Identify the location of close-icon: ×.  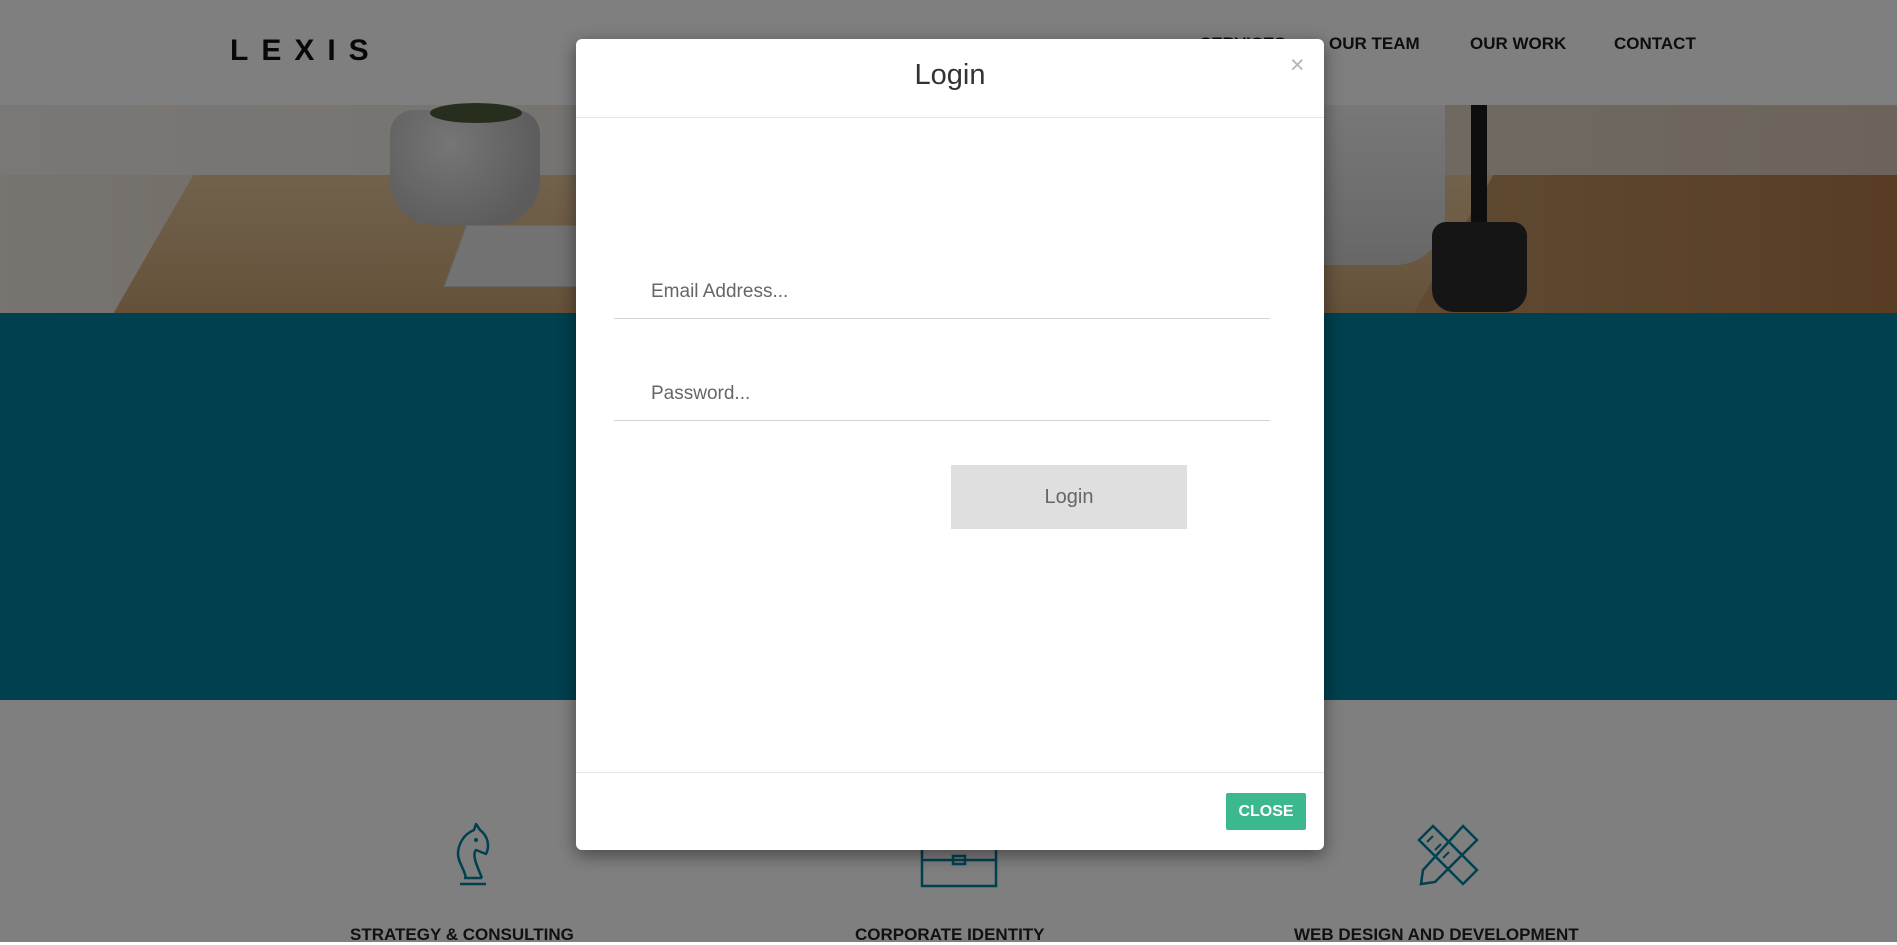
(1297, 65).